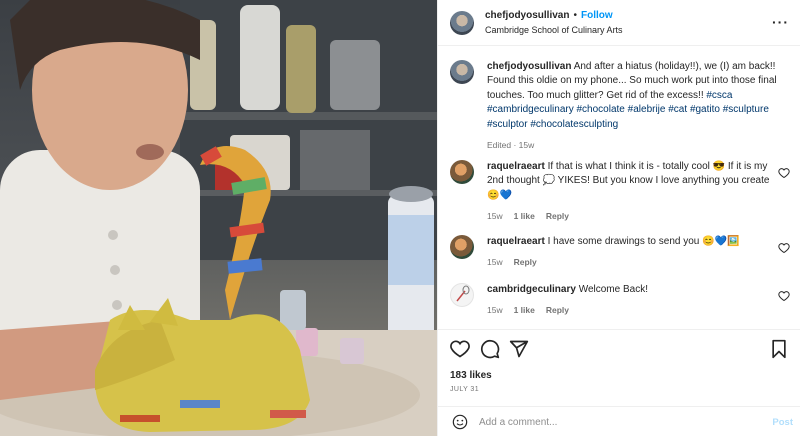 The width and height of the screenshot is (800, 436). Describe the element at coordinates (462, 22) in the screenshot. I see `author-avatar` at that location.